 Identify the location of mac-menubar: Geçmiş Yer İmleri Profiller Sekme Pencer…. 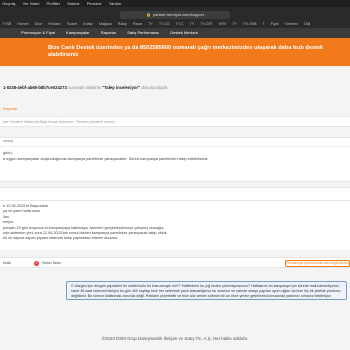
(175, 3).